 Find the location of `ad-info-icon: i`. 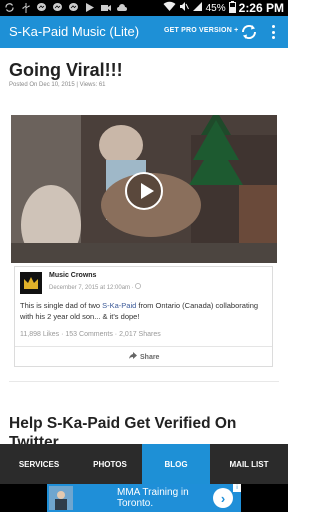

ad-info-icon: i is located at coordinates (237, 488).